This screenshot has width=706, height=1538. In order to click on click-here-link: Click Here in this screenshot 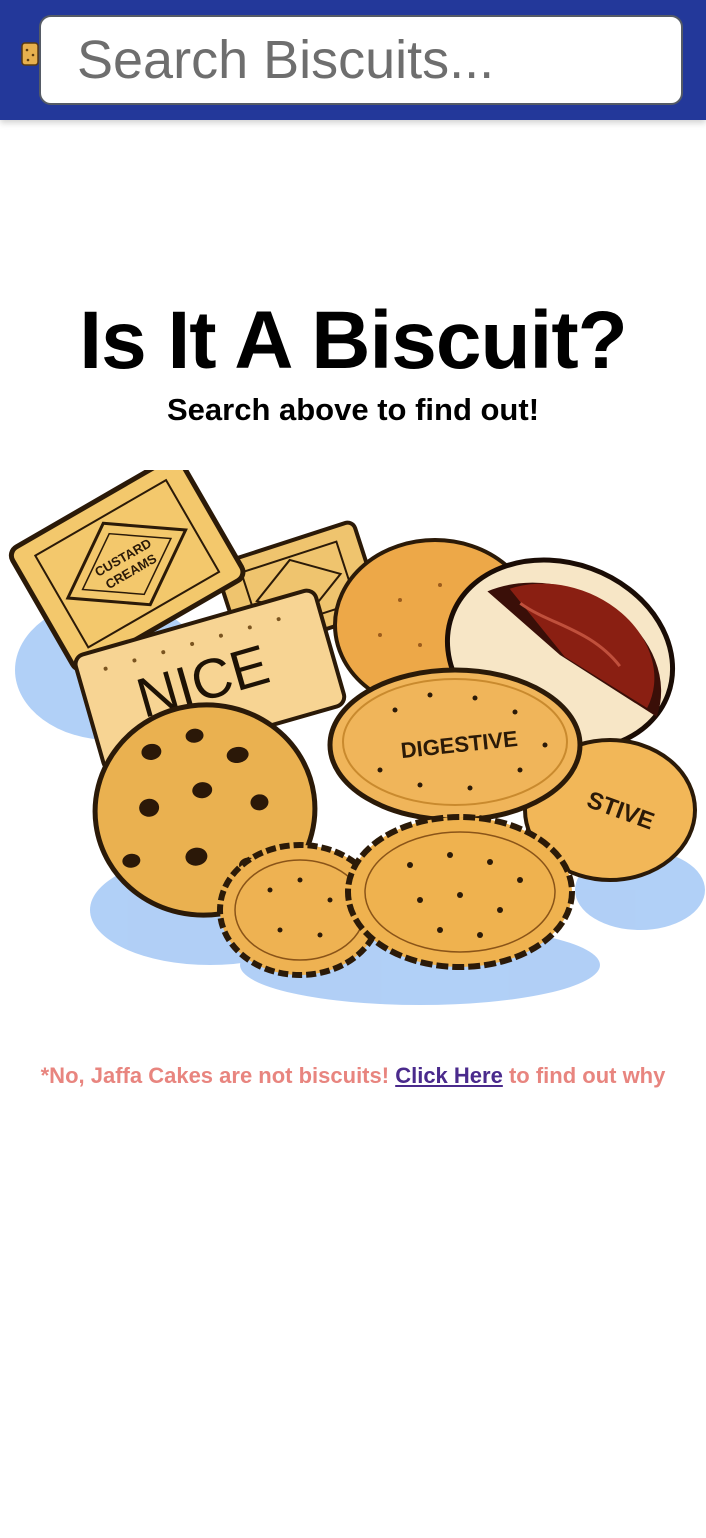, I will do `click(449, 1075)`.